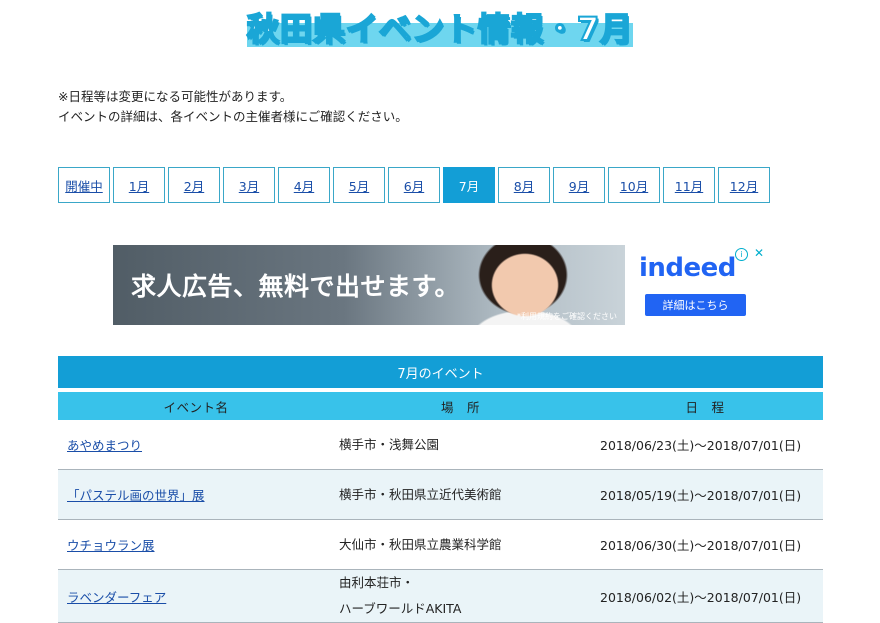 This screenshot has width=880, height=623. What do you see at coordinates (701, 495) in the screenshot?
I see `event-date: 2018/05/19(土)～2018/07/01(日)` at bounding box center [701, 495].